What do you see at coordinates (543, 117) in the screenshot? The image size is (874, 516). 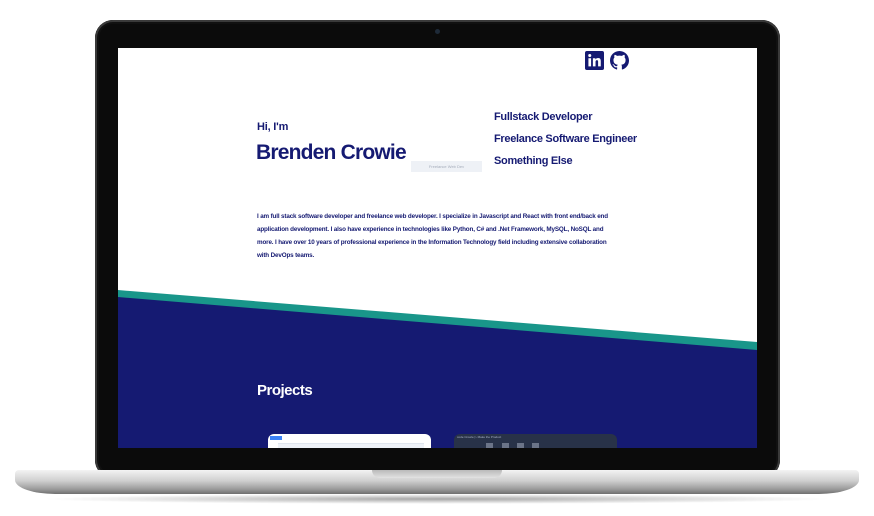 I see `role-item: Fullstack Developer` at bounding box center [543, 117].